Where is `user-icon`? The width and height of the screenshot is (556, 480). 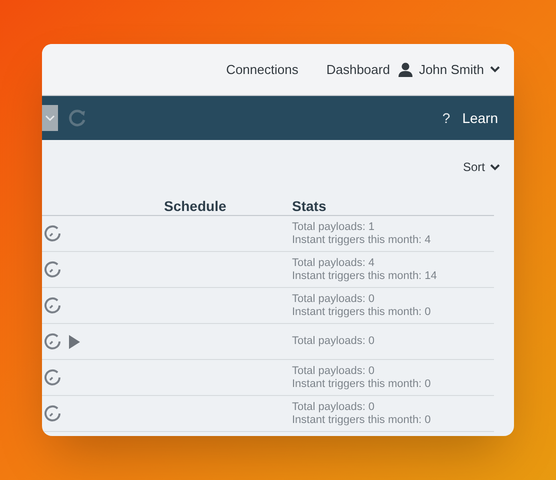 user-icon is located at coordinates (405, 69).